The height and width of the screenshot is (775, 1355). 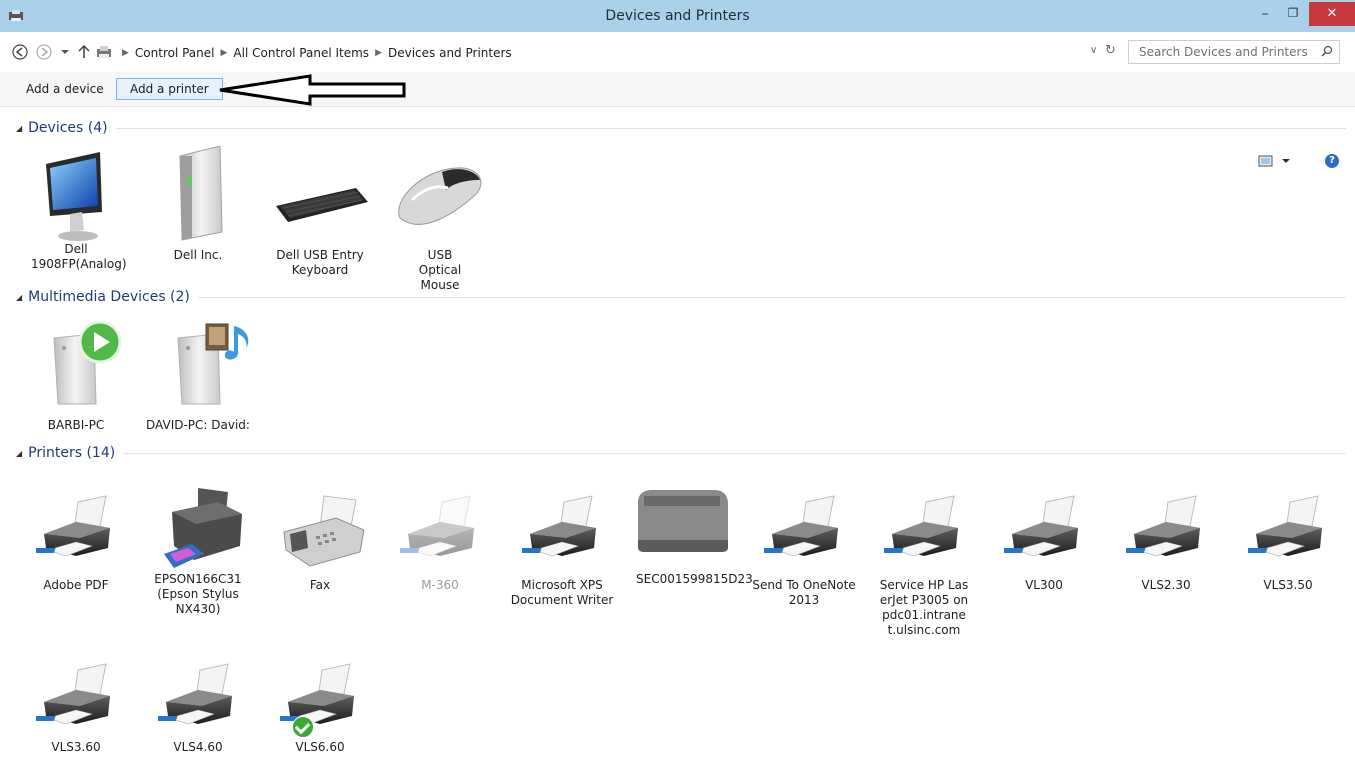 I want to click on printer-item: Send To OneNote 2013, so click(x=804, y=550).